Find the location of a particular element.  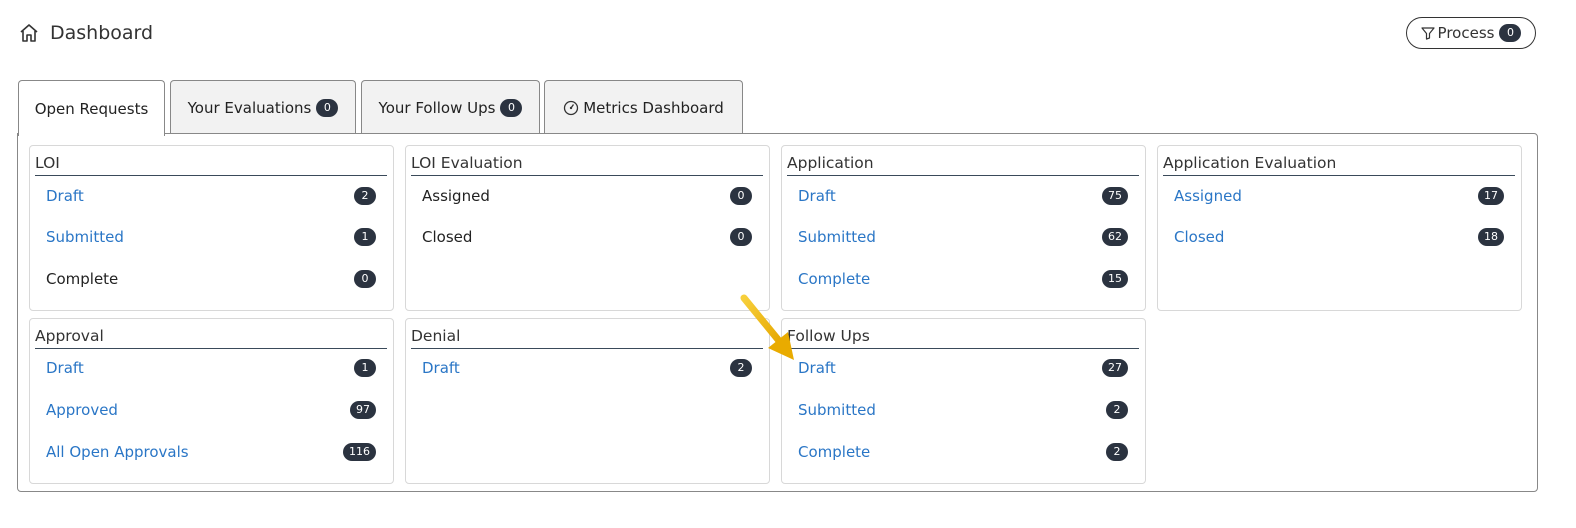

tab-your-evaluations: Your Evaluations 0 is located at coordinates (263, 107).